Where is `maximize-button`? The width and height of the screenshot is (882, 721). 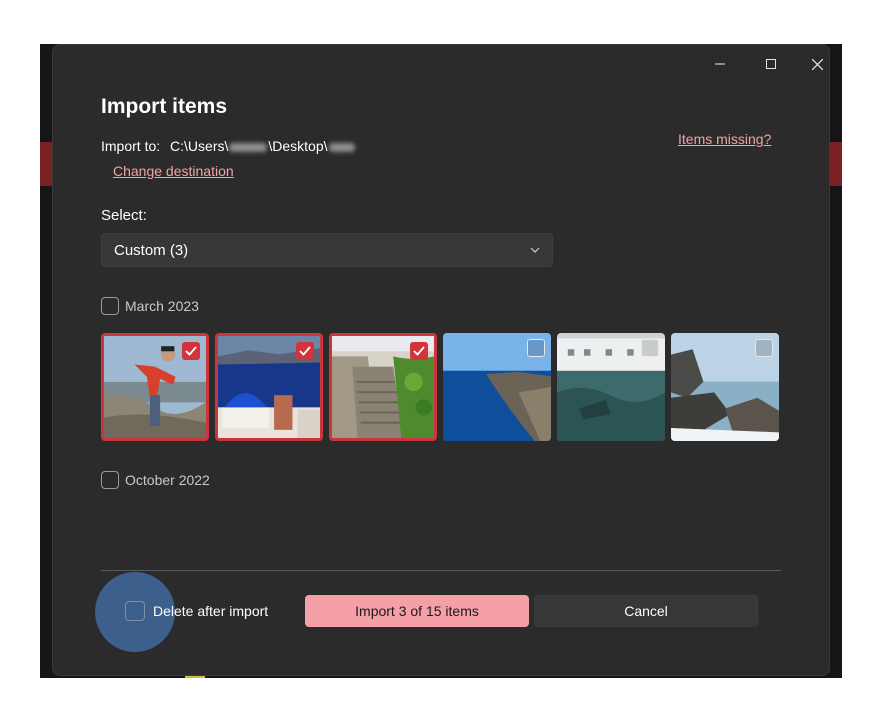
maximize-button is located at coordinates (771, 64).